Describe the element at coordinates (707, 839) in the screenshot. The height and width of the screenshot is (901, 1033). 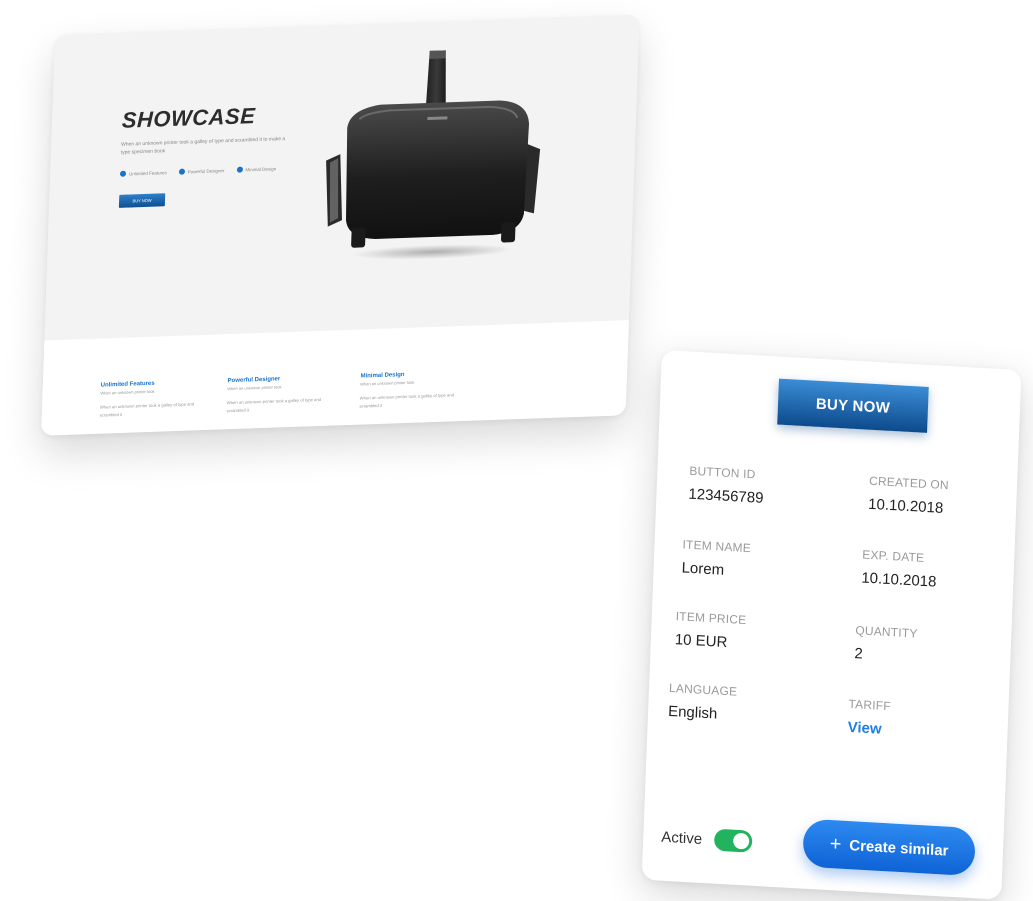
I see `active-toggle-row: Active` at that location.